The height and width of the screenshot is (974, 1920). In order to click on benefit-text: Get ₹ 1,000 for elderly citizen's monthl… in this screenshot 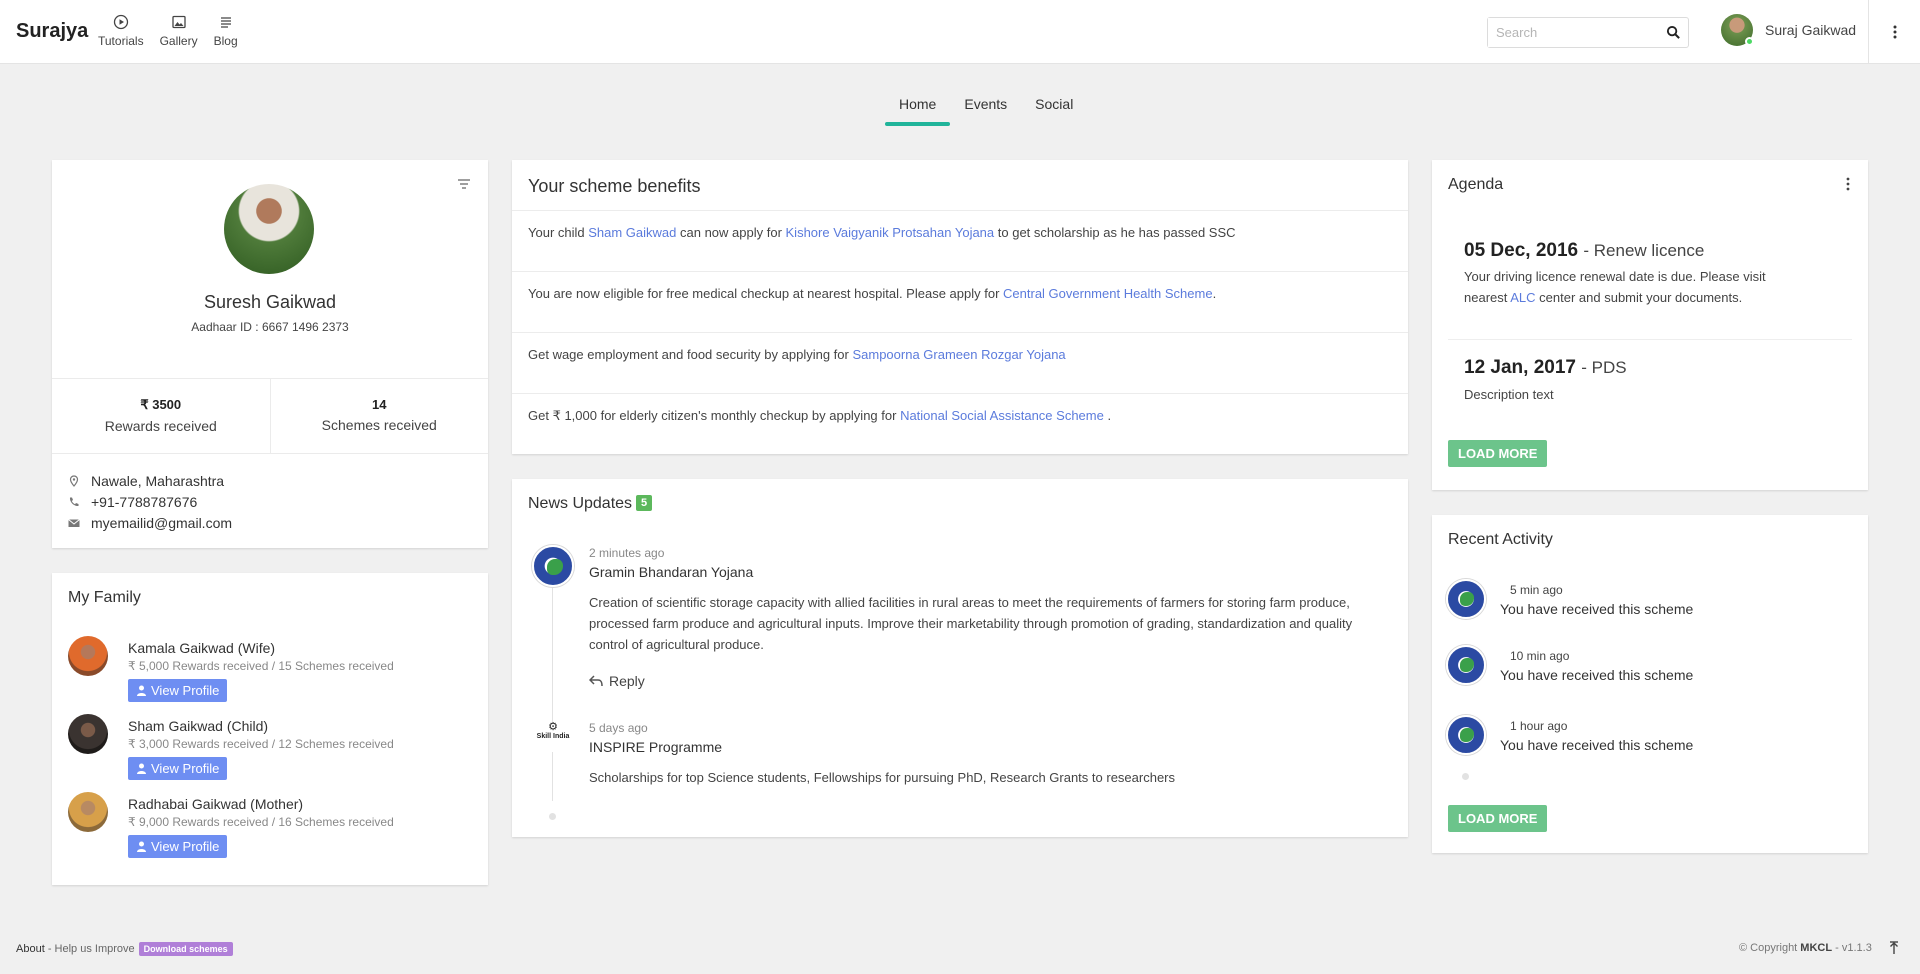, I will do `click(714, 415)`.